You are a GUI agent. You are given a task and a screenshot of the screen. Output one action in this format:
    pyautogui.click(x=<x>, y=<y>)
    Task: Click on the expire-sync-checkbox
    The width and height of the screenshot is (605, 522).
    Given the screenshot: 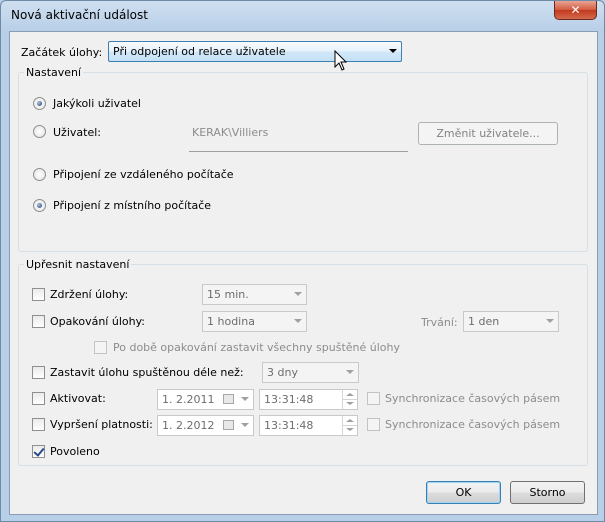 What is the action you would take?
    pyautogui.click(x=373, y=424)
    